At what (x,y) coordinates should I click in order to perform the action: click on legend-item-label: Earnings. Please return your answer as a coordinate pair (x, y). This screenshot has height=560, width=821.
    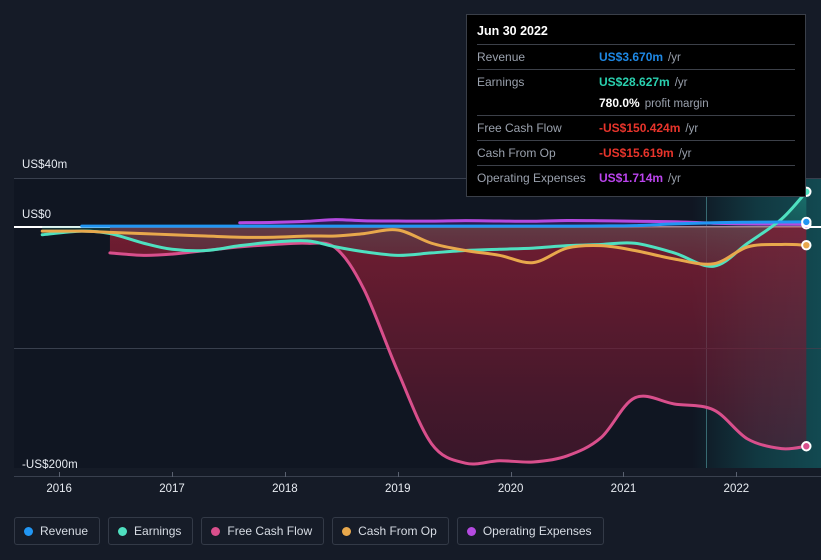
    Looking at the image, I should click on (158, 531).